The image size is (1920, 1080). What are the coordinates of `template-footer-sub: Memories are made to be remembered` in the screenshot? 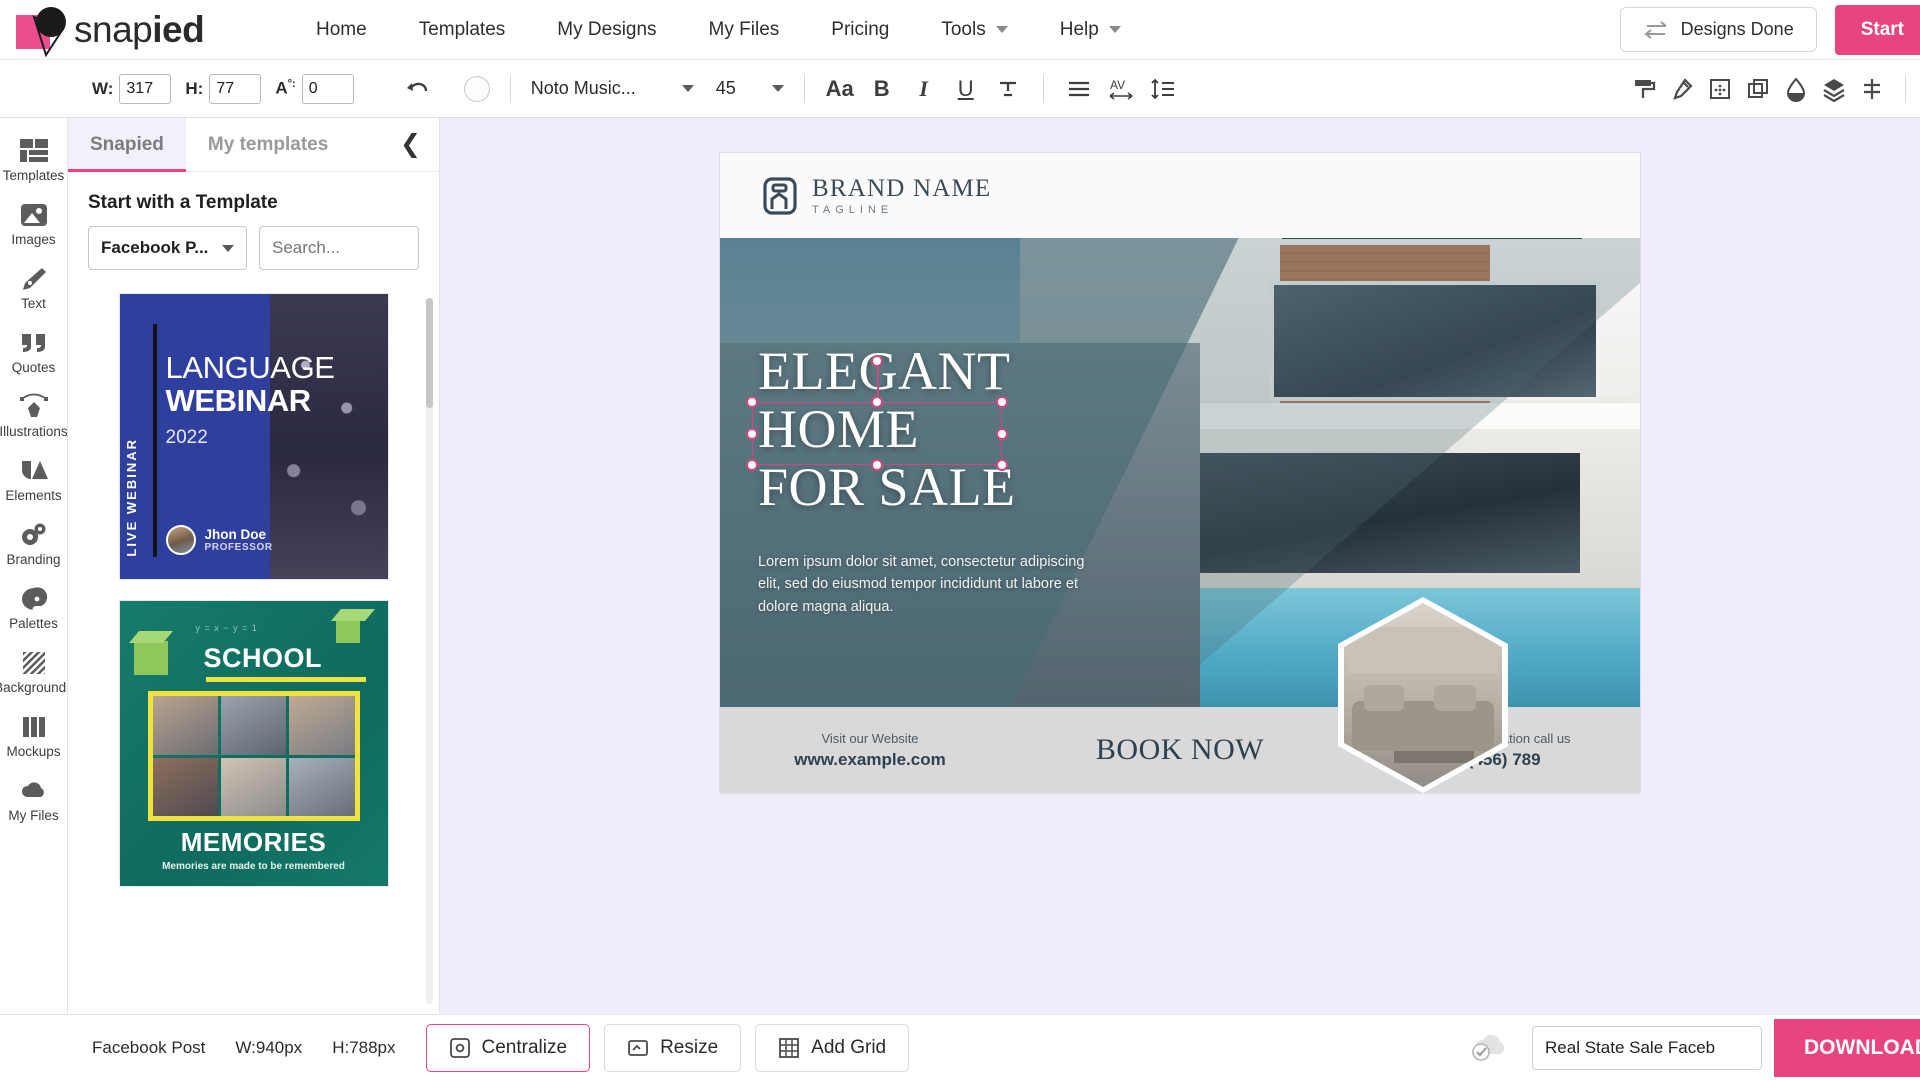 It's located at (253, 866).